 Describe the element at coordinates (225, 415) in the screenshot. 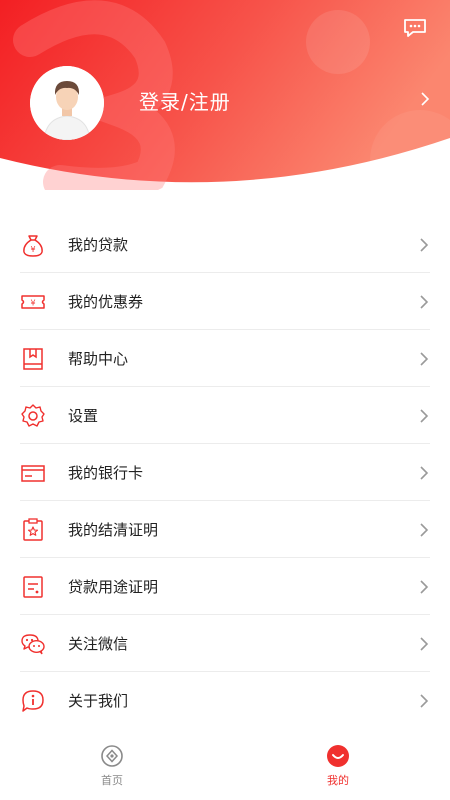

I see `menu-item-settings: 设置` at that location.